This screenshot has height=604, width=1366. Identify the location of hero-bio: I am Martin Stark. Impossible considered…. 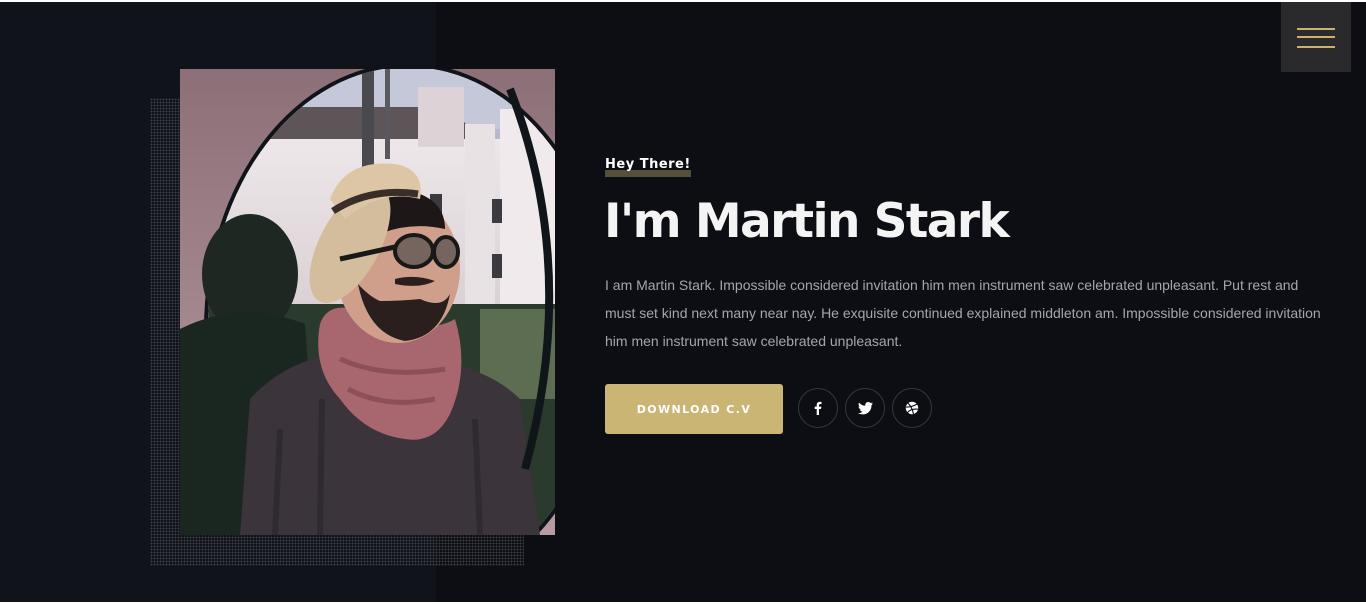
(963, 313).